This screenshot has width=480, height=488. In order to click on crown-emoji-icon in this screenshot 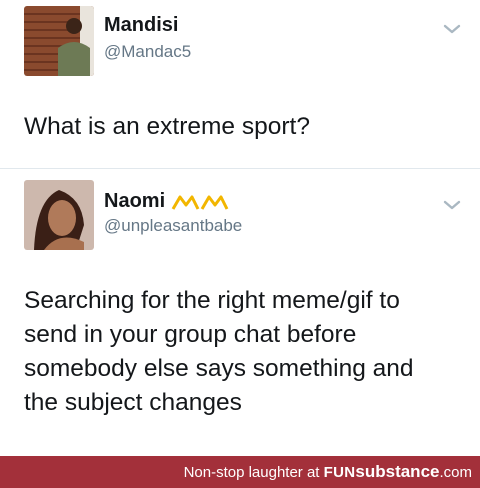, I will do `click(200, 202)`.